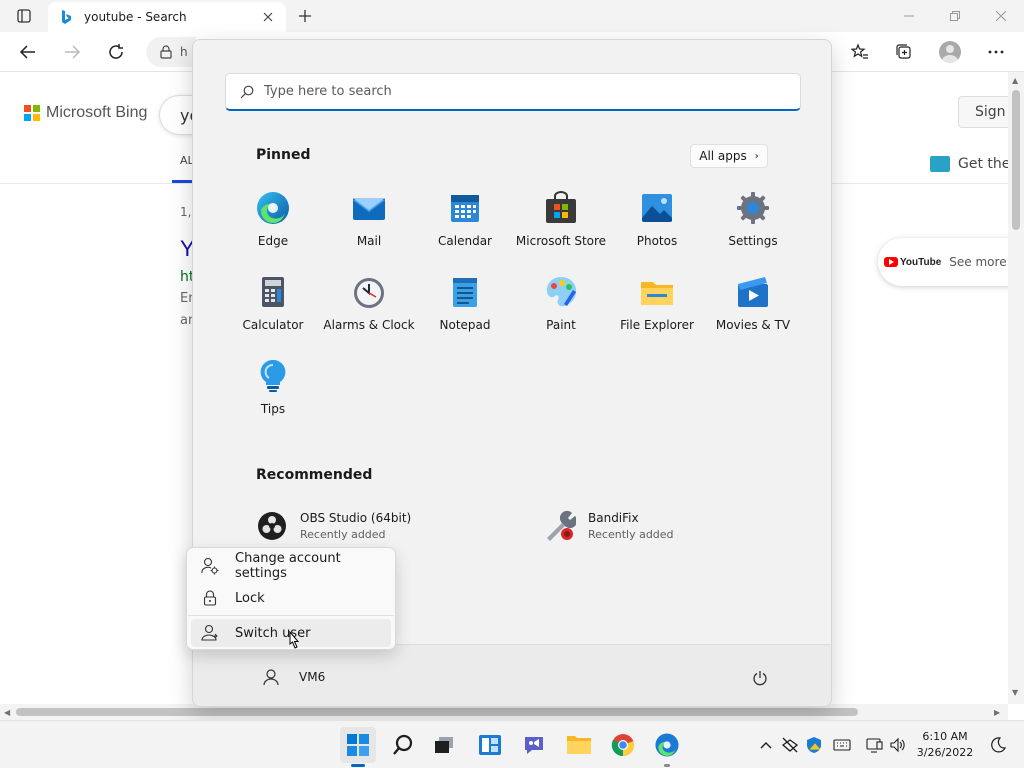 The width and height of the screenshot is (1024, 768). What do you see at coordinates (898, 745) in the screenshot?
I see `tray-volume-button` at bounding box center [898, 745].